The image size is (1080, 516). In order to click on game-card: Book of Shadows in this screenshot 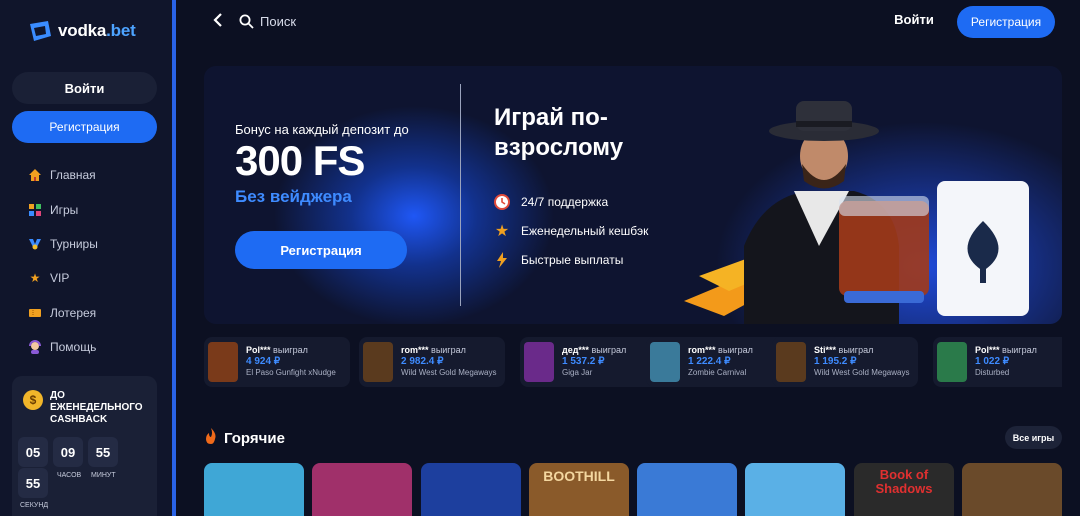, I will do `click(904, 489)`.